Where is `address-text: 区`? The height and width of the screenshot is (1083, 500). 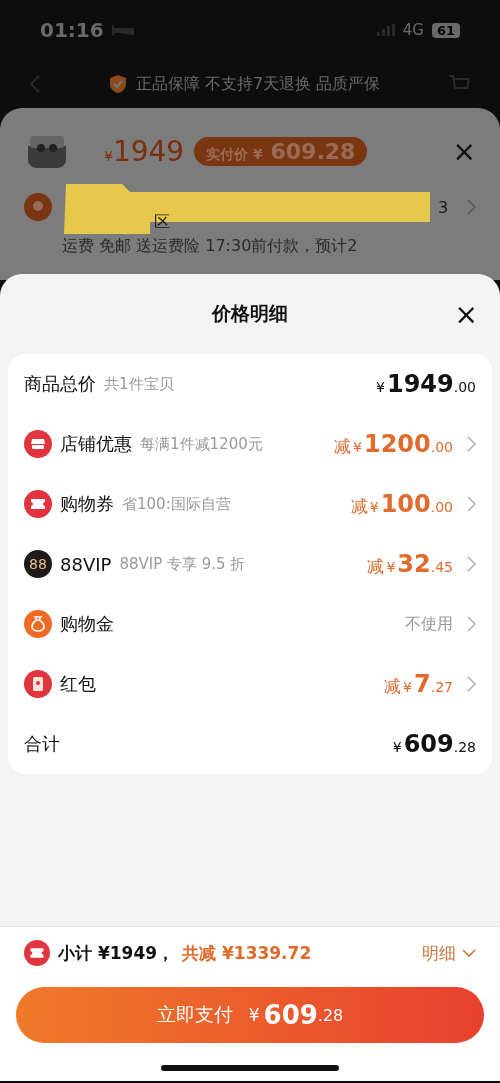
address-text: 区 is located at coordinates (162, 222).